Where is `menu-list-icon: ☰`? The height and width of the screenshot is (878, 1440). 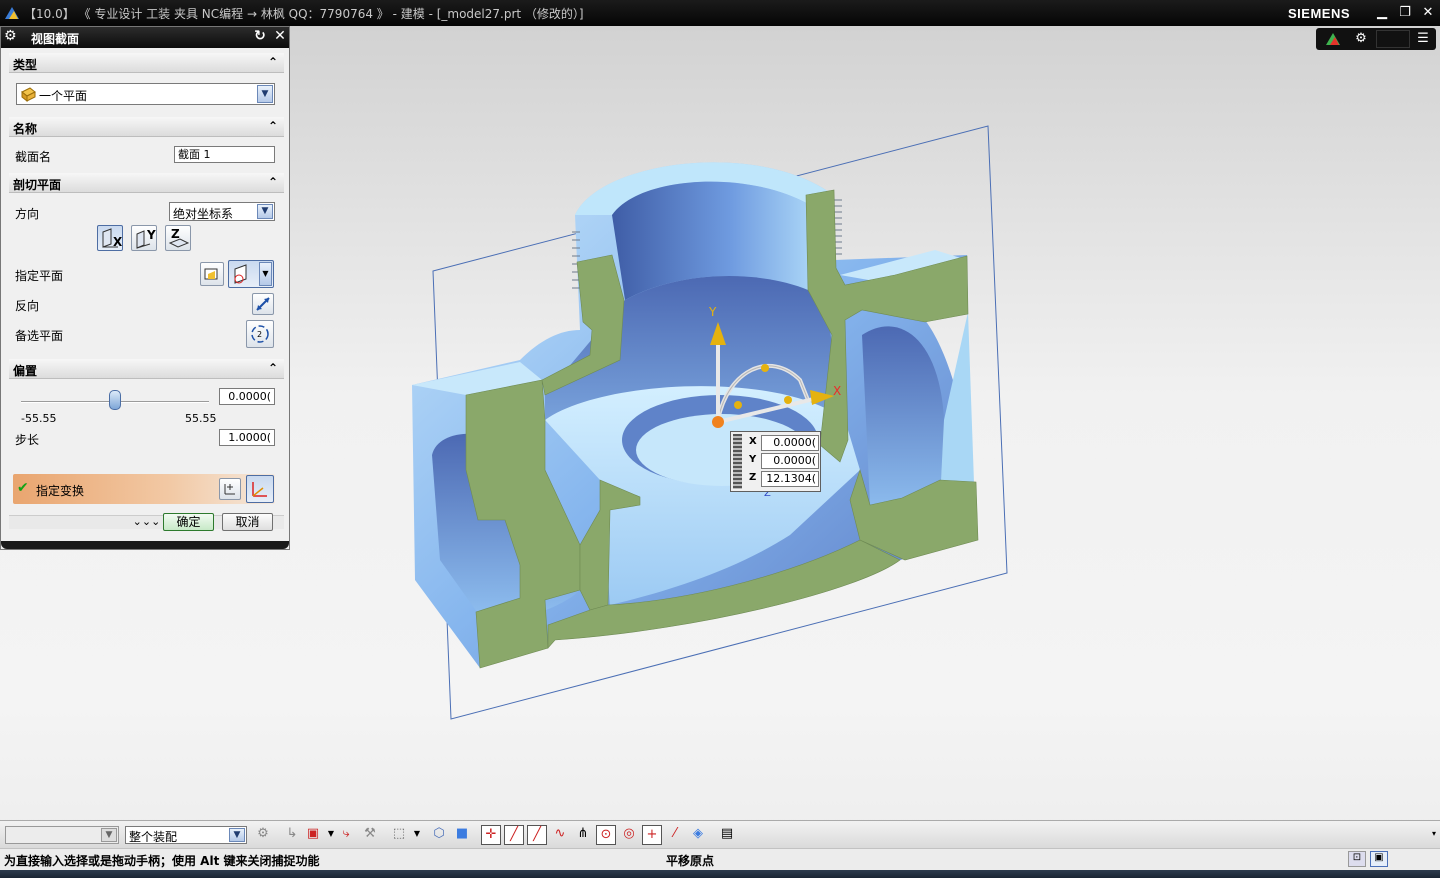 menu-list-icon: ☰ is located at coordinates (1423, 39).